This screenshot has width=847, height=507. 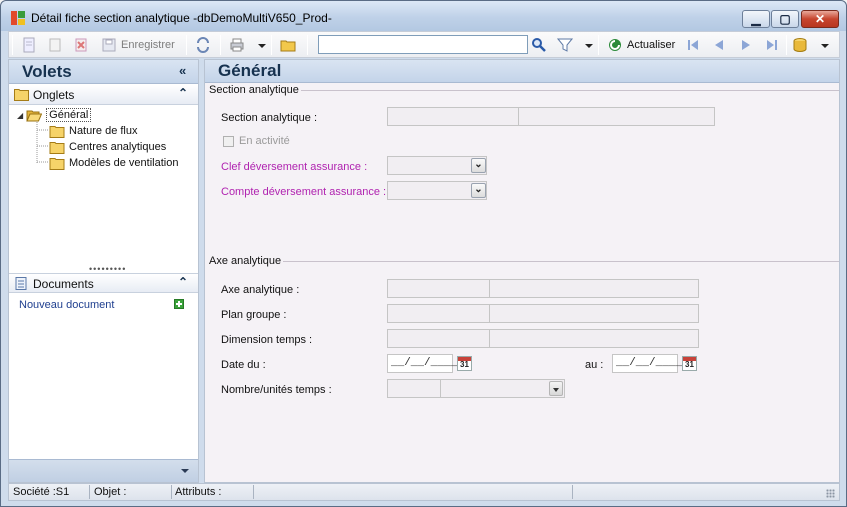 I want to click on dimension-code-field, so click(x=438, y=338).